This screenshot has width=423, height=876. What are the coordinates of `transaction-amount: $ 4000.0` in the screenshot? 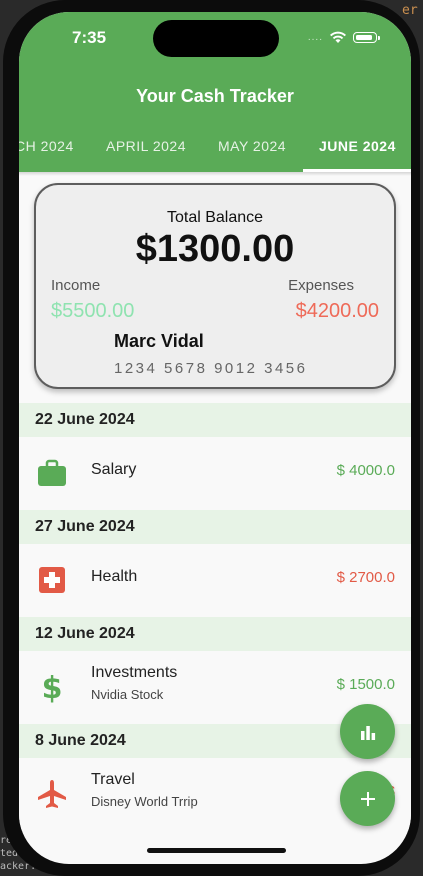 It's located at (365, 470).